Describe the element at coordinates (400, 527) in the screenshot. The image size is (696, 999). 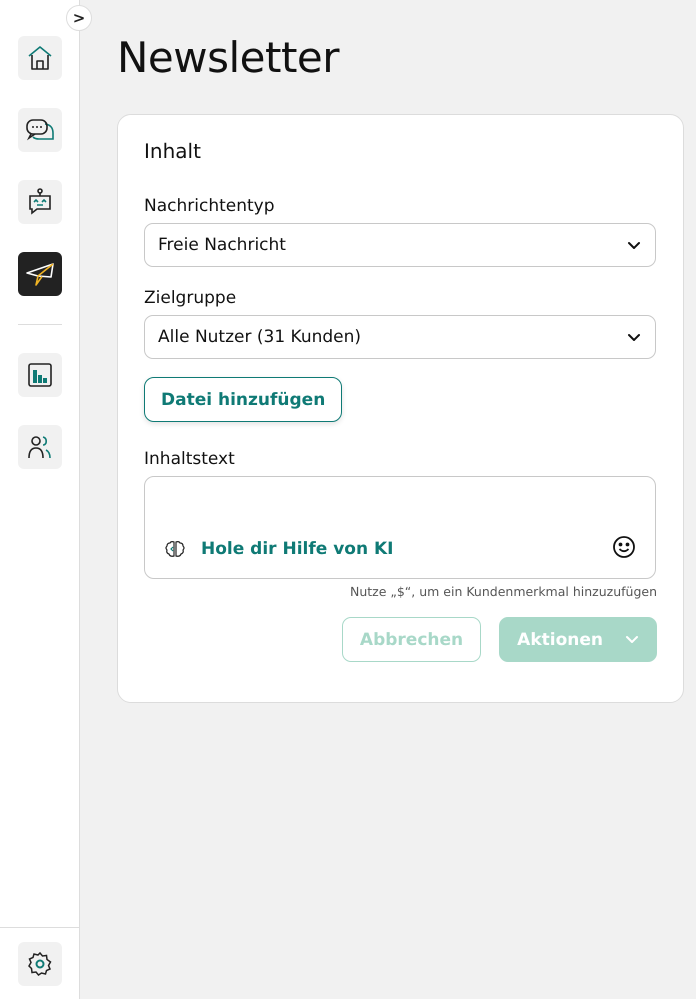
I see `text-area: Hole dir Hilfe von KI` at that location.